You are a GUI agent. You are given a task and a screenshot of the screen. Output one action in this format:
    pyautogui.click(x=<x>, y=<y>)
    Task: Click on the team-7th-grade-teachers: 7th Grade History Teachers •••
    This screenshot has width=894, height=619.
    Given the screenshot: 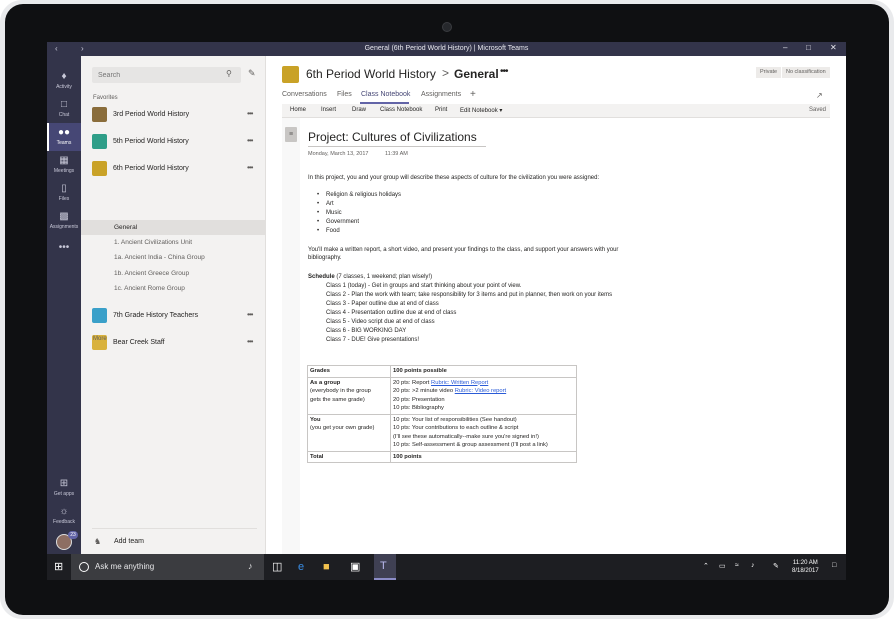 What is the action you would take?
    pyautogui.click(x=173, y=316)
    